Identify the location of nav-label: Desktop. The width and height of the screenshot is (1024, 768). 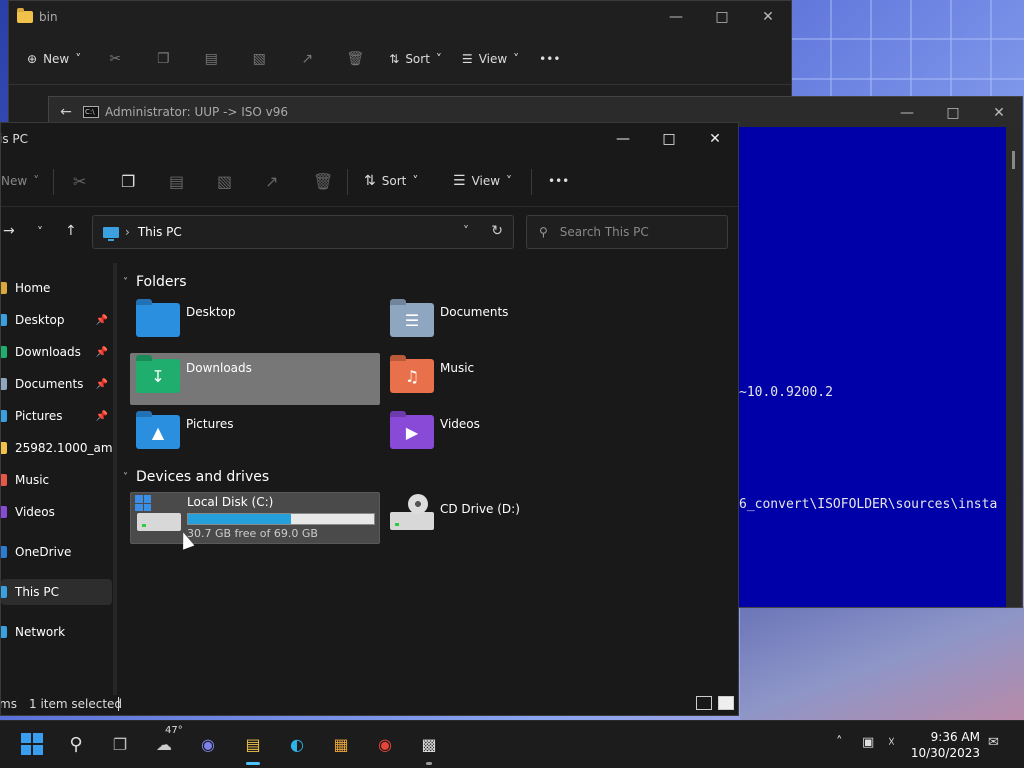
(40, 320).